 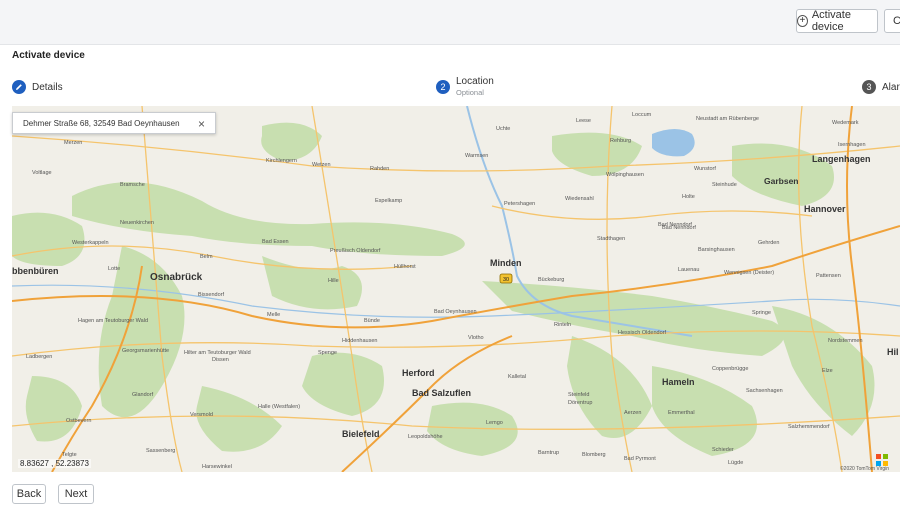 What do you see at coordinates (845, 341) in the screenshot?
I see `town-label: Nordstemmen` at bounding box center [845, 341].